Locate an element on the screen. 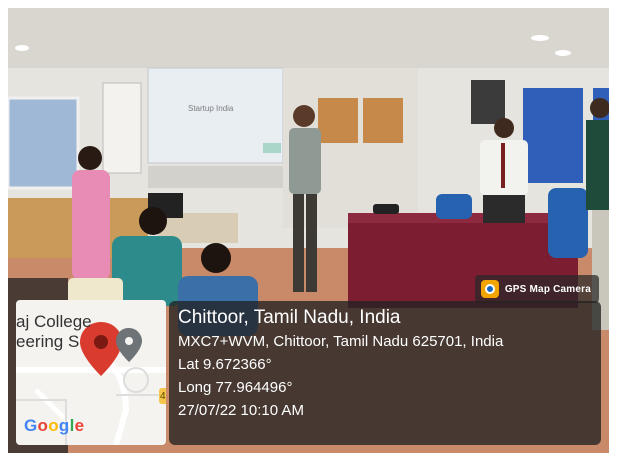  gps-map-camera-label: GPS Map Camera is located at coordinates (547, 289).